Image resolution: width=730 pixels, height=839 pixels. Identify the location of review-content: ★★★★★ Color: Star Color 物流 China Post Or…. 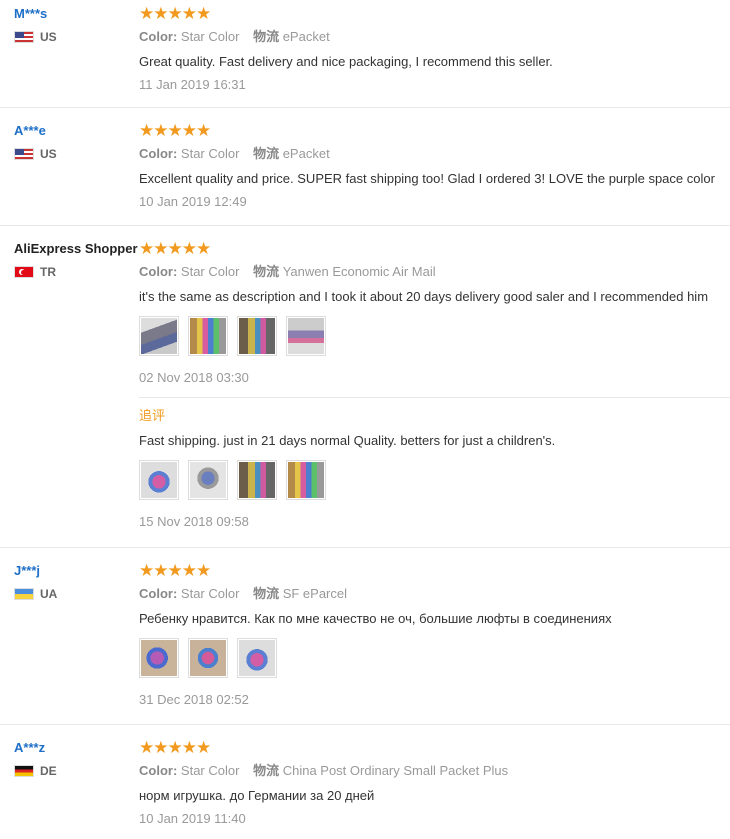
(434, 776).